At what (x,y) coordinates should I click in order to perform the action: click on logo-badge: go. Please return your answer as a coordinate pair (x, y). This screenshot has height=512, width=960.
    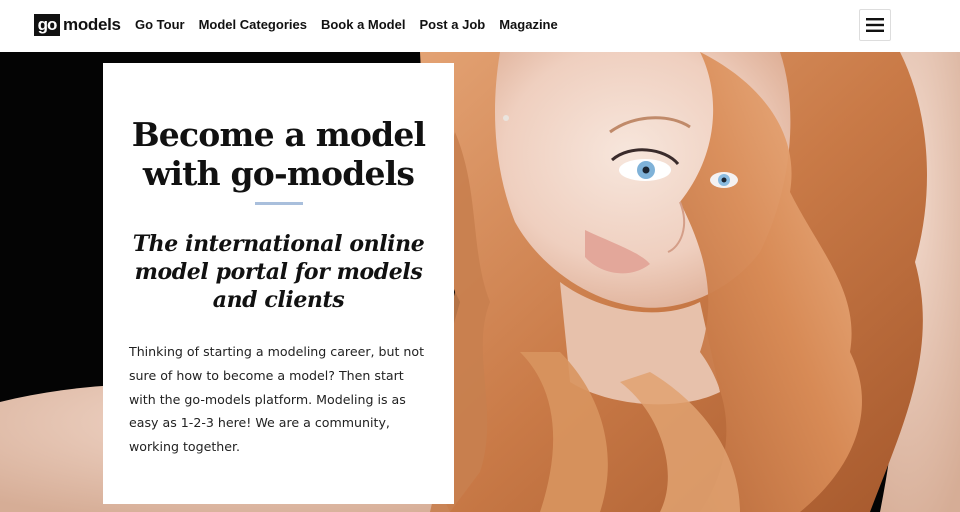
    Looking at the image, I should click on (47, 25).